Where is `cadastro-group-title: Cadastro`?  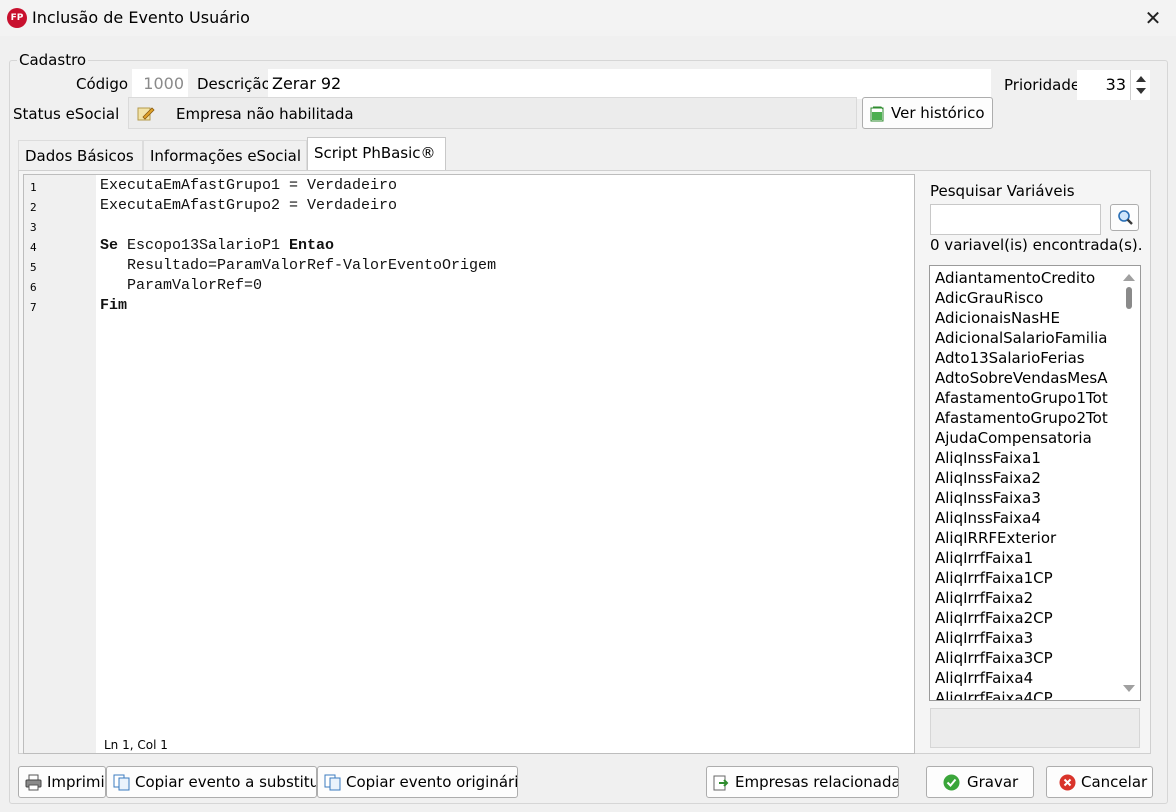
cadastro-group-title: Cadastro is located at coordinates (53, 60).